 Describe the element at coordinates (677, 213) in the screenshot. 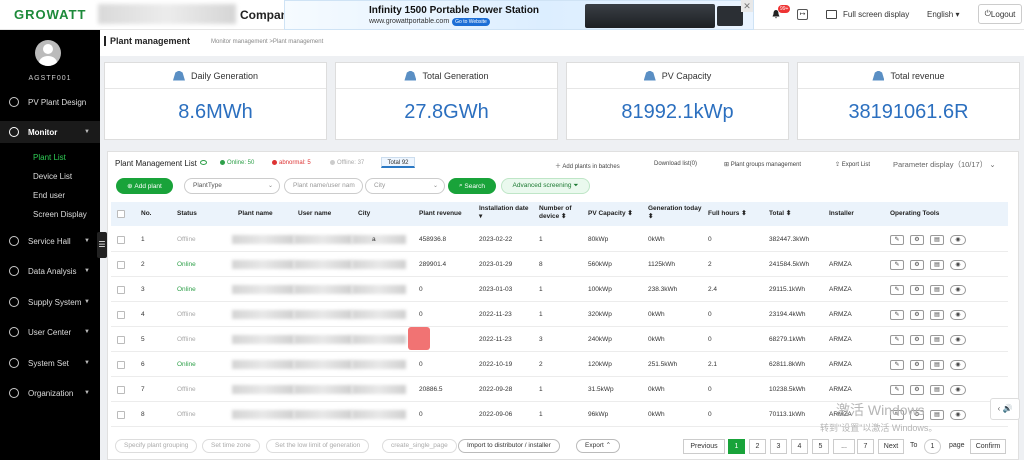

I see `col-generation-today: Generation today ⬍` at that location.